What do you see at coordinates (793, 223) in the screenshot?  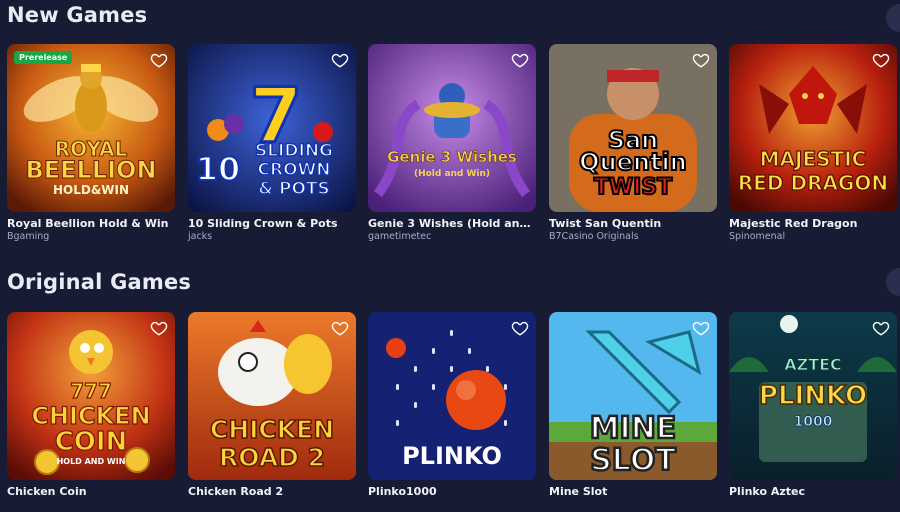 I see `game-name: Majestic Red Dragon` at bounding box center [793, 223].